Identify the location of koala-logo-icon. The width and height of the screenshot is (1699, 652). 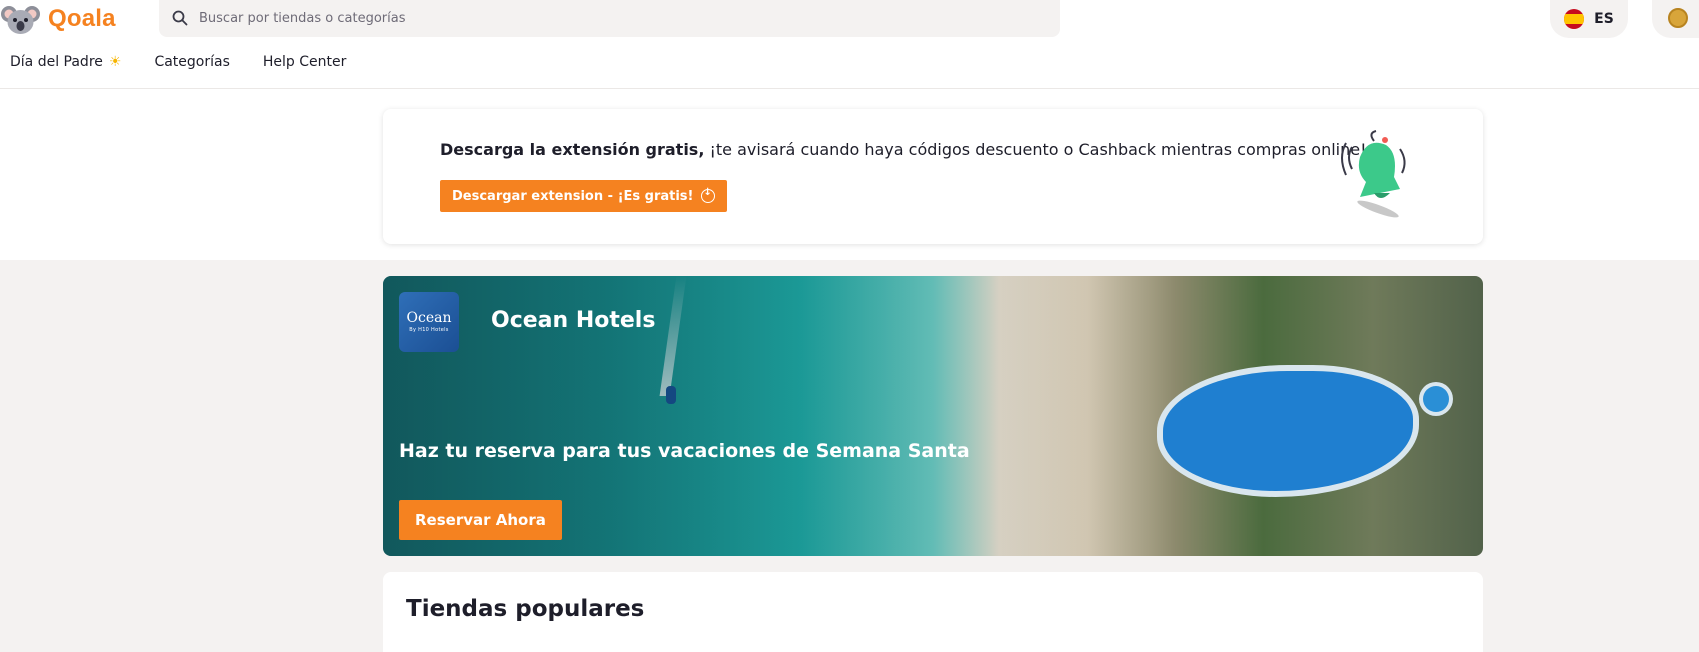
(20, 20).